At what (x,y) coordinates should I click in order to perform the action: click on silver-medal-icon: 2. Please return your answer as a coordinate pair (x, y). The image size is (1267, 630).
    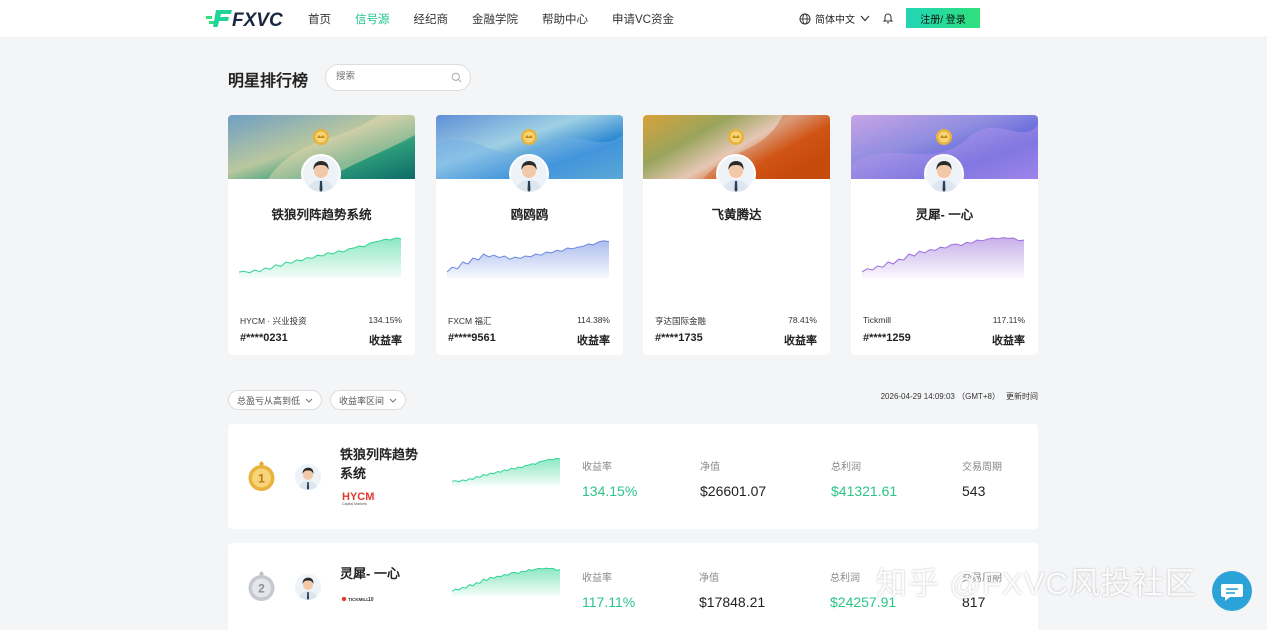
    Looking at the image, I should click on (261, 586).